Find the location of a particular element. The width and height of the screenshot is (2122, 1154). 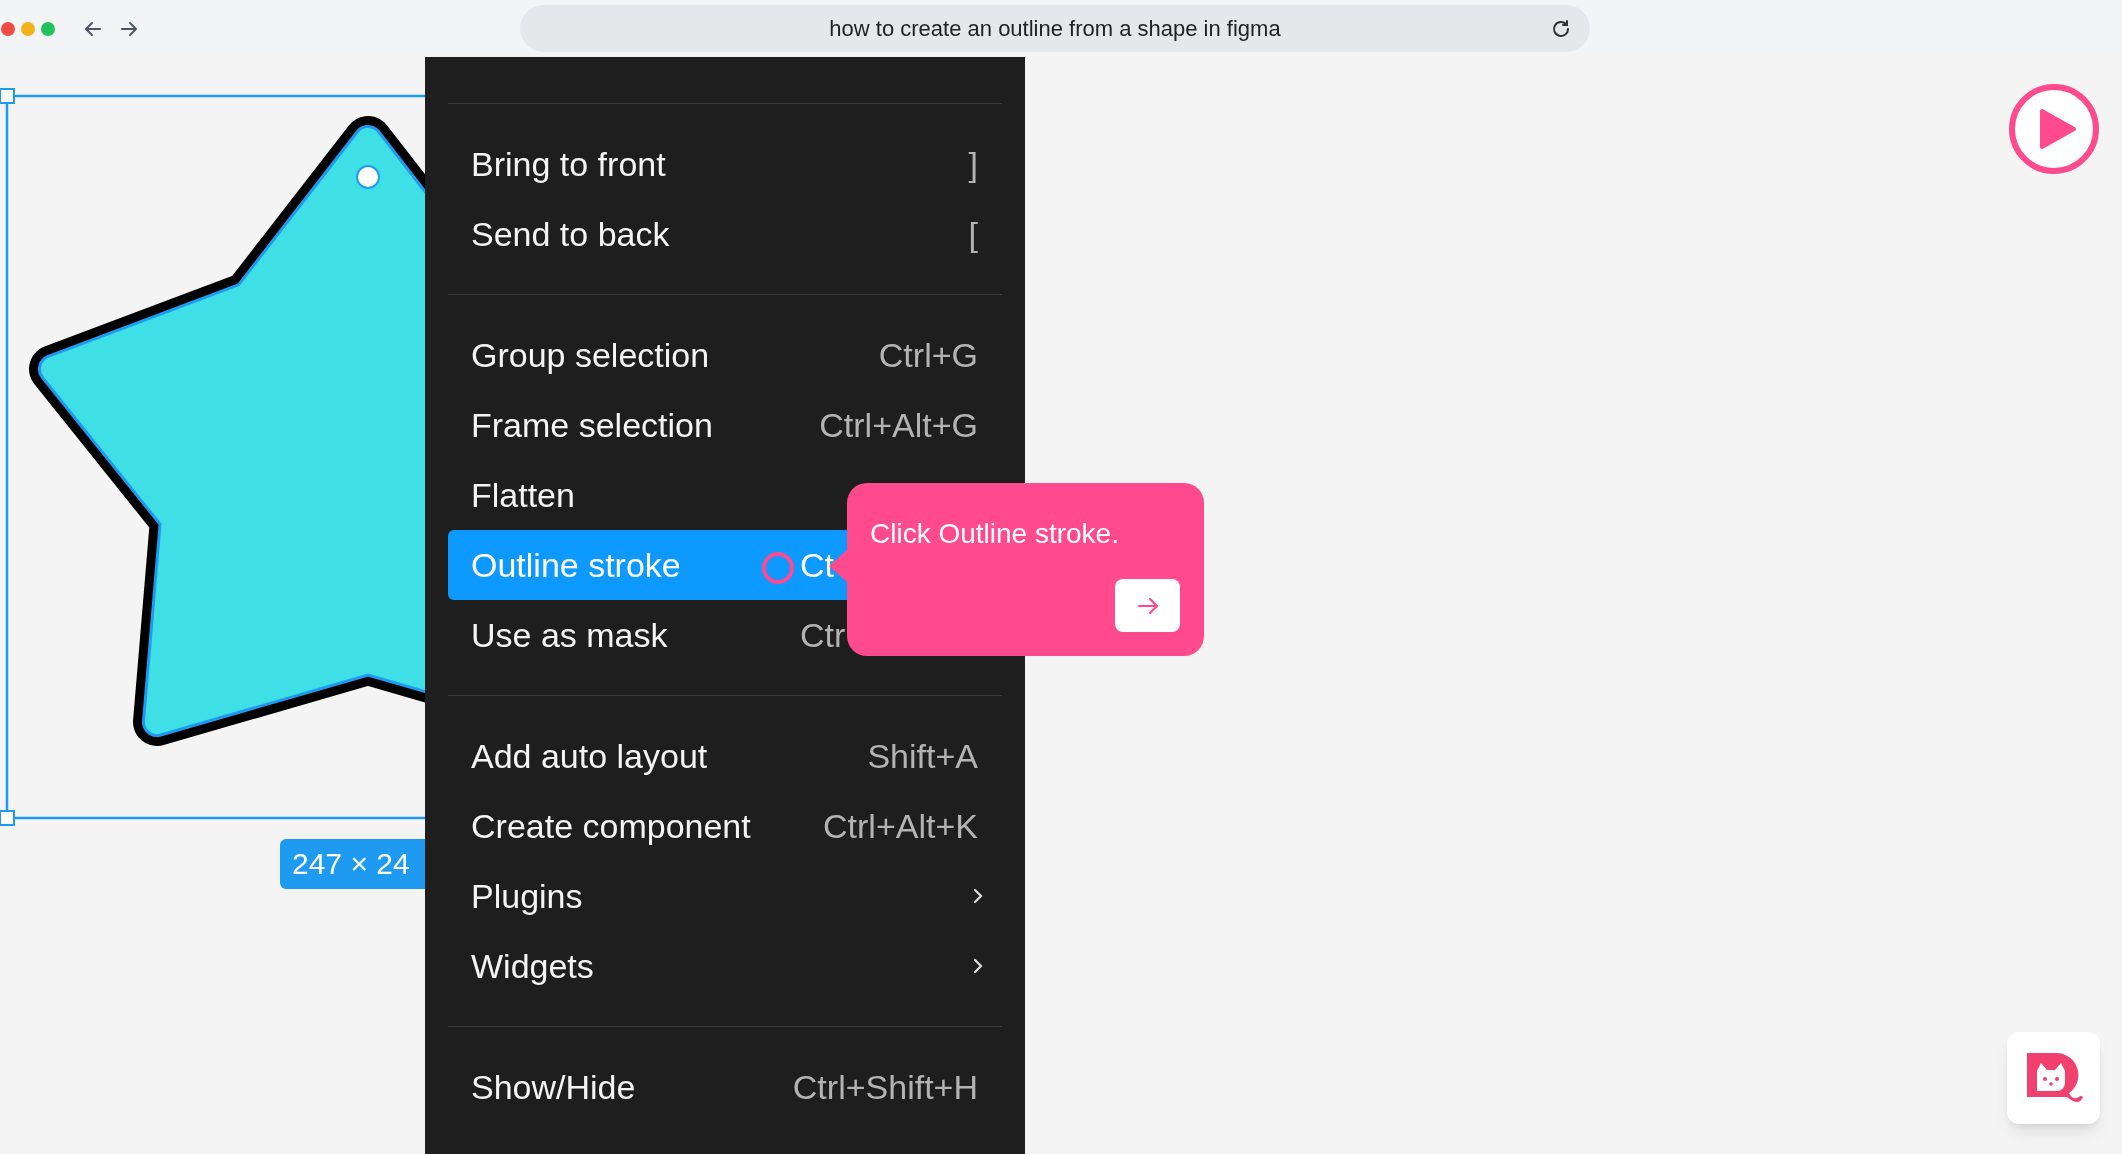

shortcut-text: Ctrl+Shift+H is located at coordinates (885, 1087).